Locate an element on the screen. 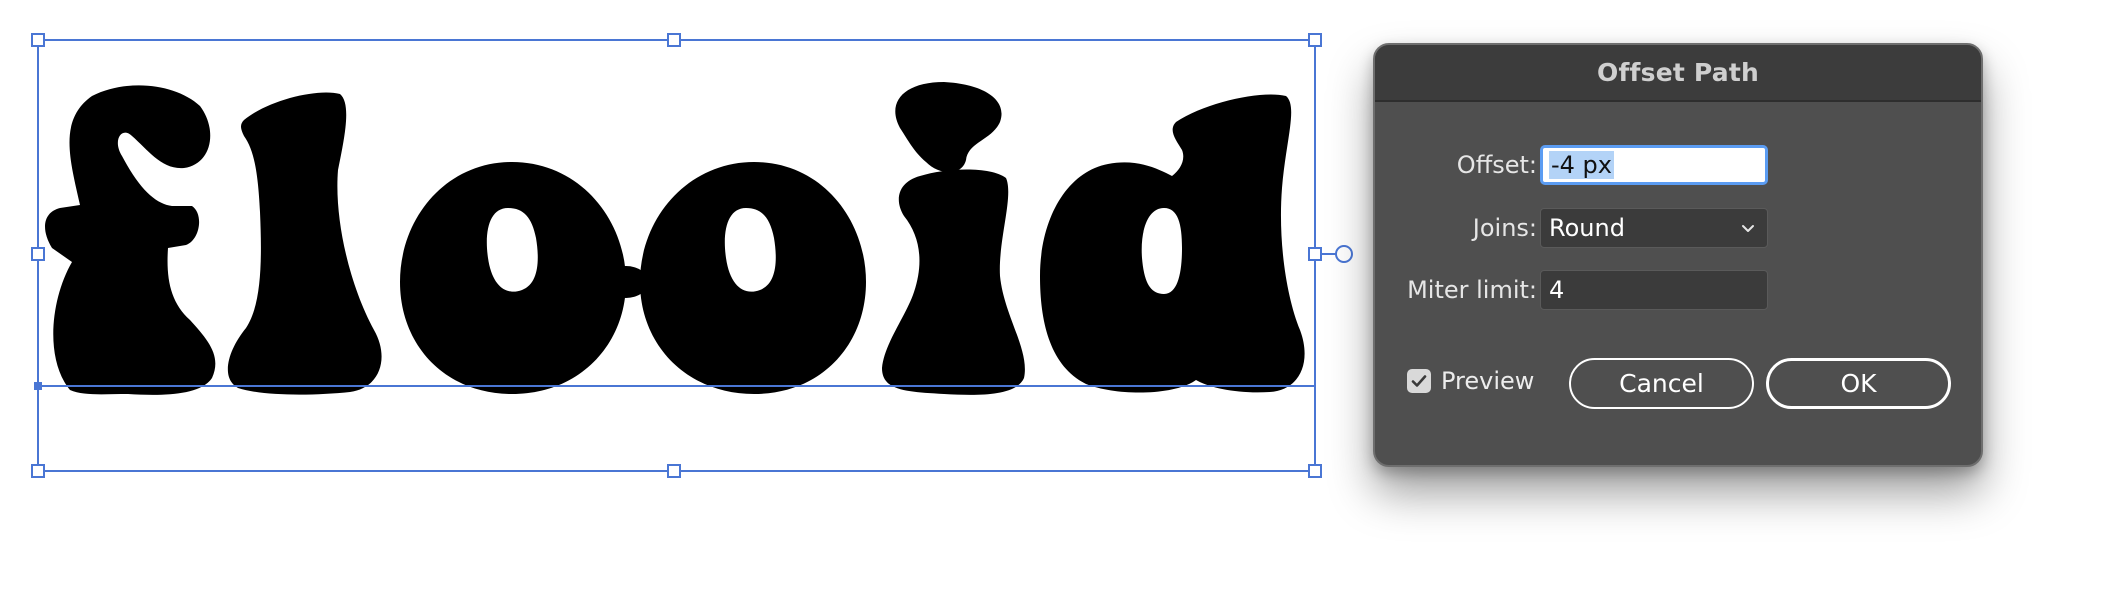 The image size is (2102, 612). dialog-titlebar: Offset Path is located at coordinates (1678, 73).